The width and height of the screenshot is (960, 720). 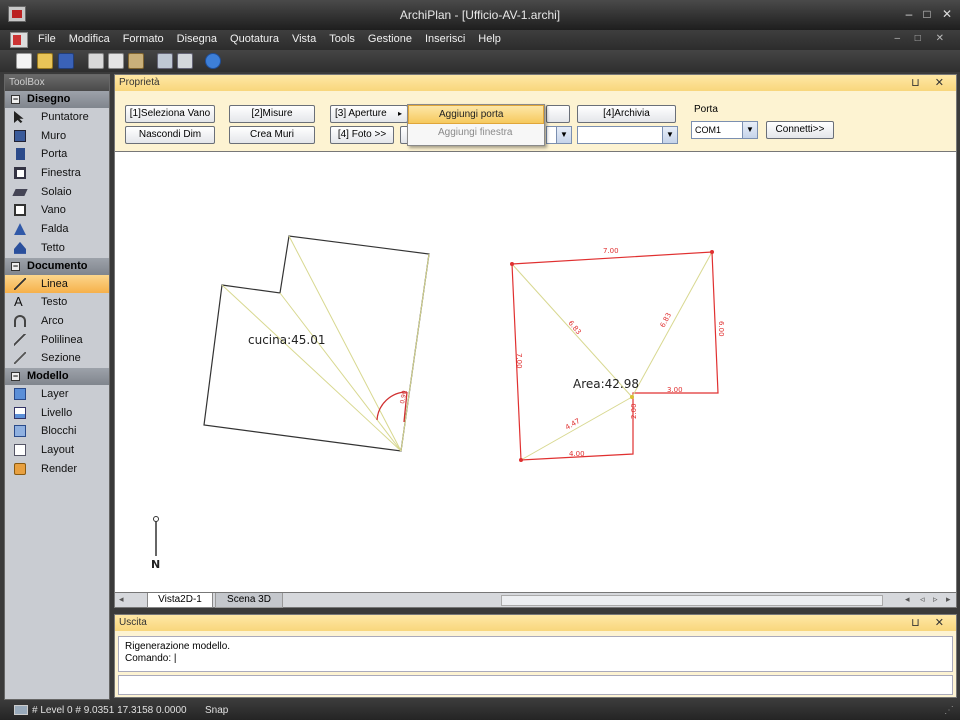 I want to click on toolbox-item-porta: Porta, so click(x=57, y=154).